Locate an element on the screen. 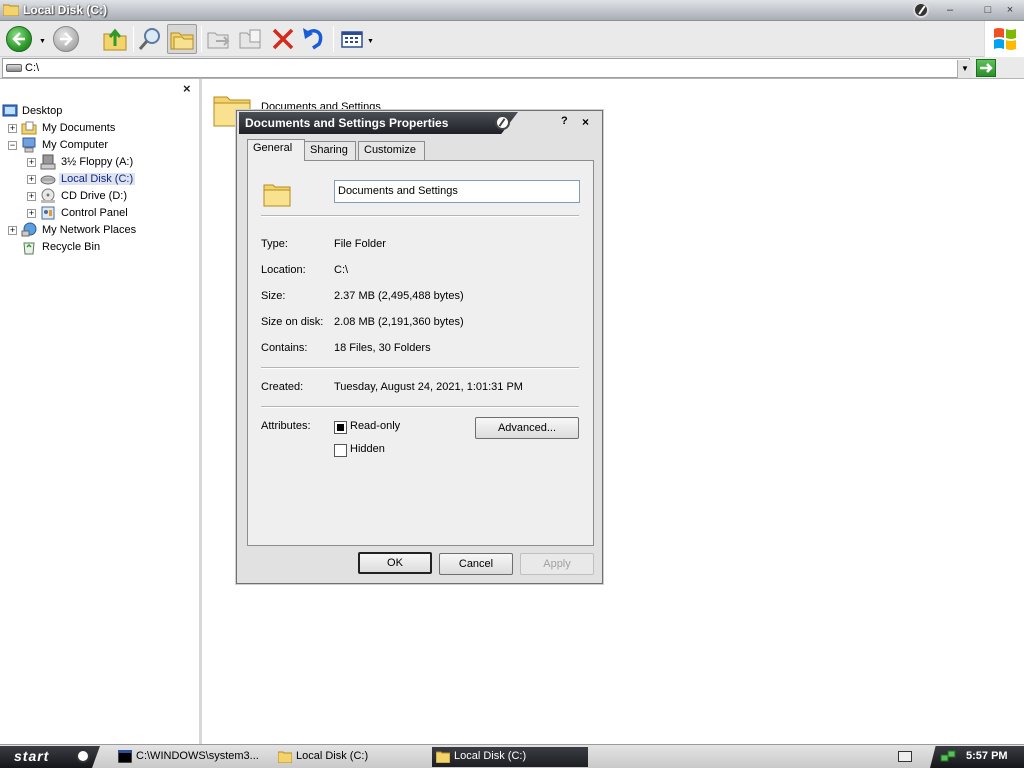  go-button is located at coordinates (986, 68).